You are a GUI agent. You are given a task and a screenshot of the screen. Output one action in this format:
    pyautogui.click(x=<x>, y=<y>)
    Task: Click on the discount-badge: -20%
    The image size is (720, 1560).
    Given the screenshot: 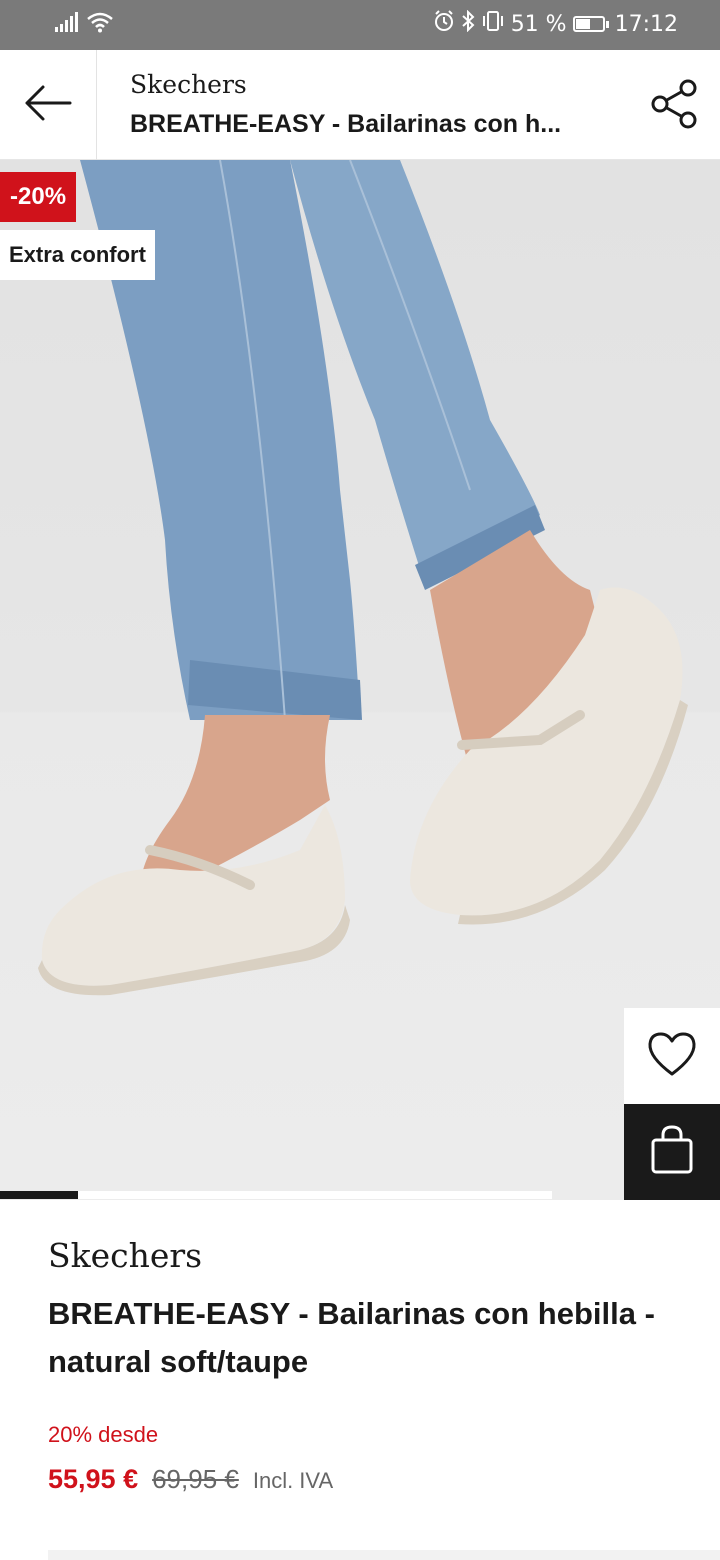 What is the action you would take?
    pyautogui.click(x=38, y=197)
    